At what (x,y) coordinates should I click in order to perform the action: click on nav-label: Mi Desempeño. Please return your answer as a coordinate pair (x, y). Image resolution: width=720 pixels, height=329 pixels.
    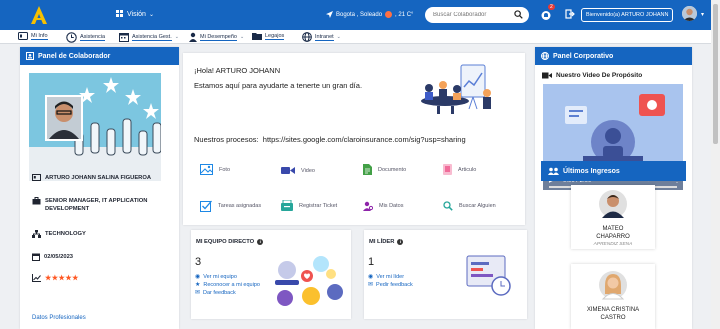
    Looking at the image, I should click on (218, 37).